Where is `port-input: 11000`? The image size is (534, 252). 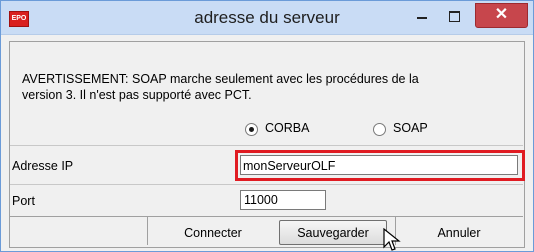
port-input: 11000 is located at coordinates (283, 200).